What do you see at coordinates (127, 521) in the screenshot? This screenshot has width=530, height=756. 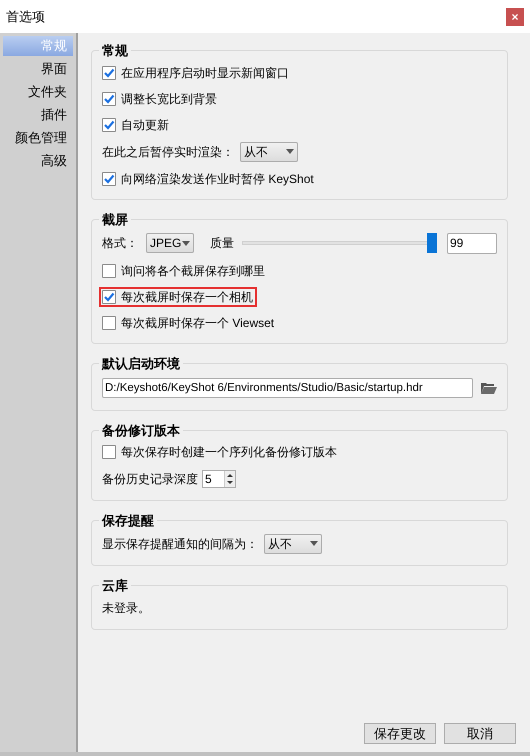 I see `group-title: 保存提醒` at bounding box center [127, 521].